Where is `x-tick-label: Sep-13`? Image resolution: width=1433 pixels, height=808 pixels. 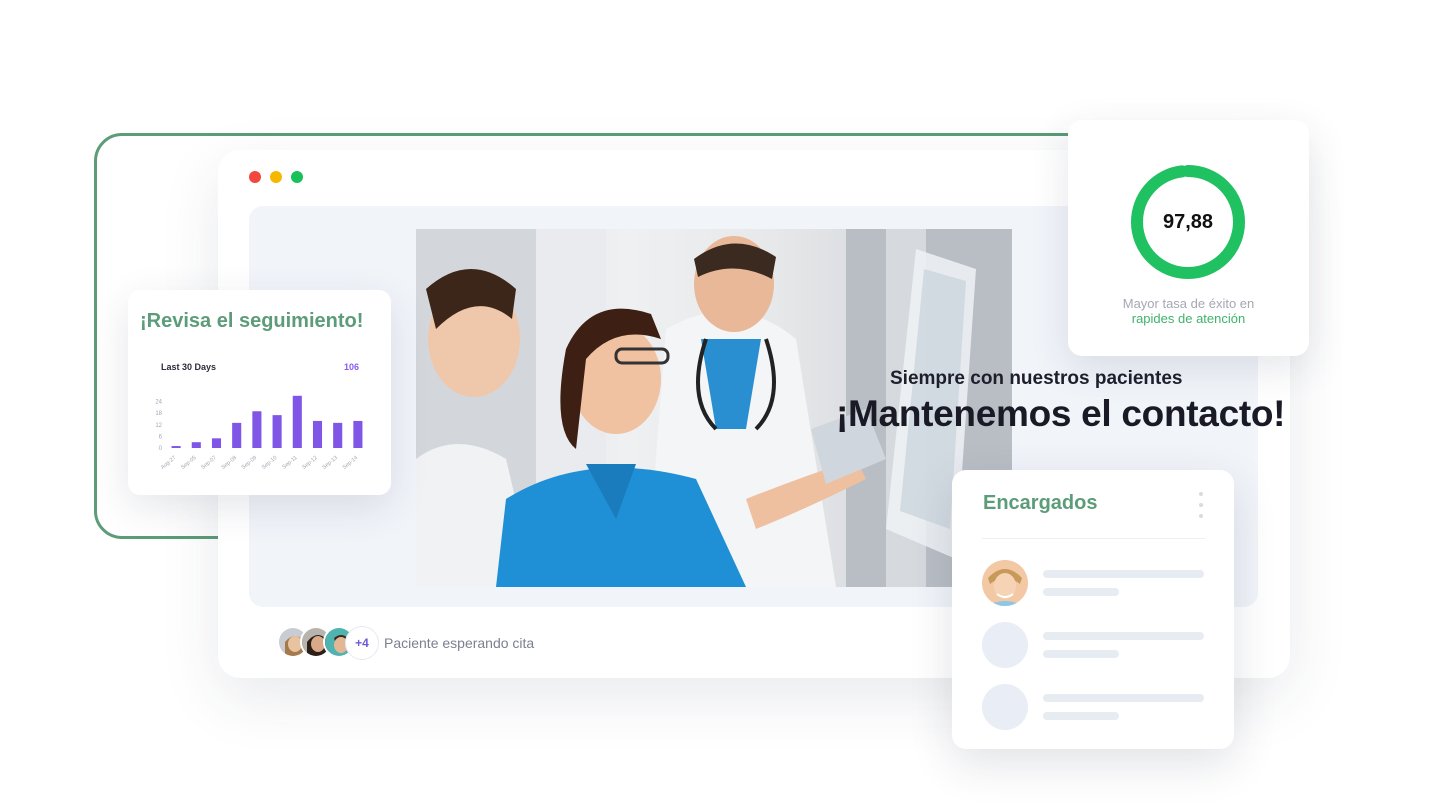
x-tick-label: Sep-13 is located at coordinates (330, 463).